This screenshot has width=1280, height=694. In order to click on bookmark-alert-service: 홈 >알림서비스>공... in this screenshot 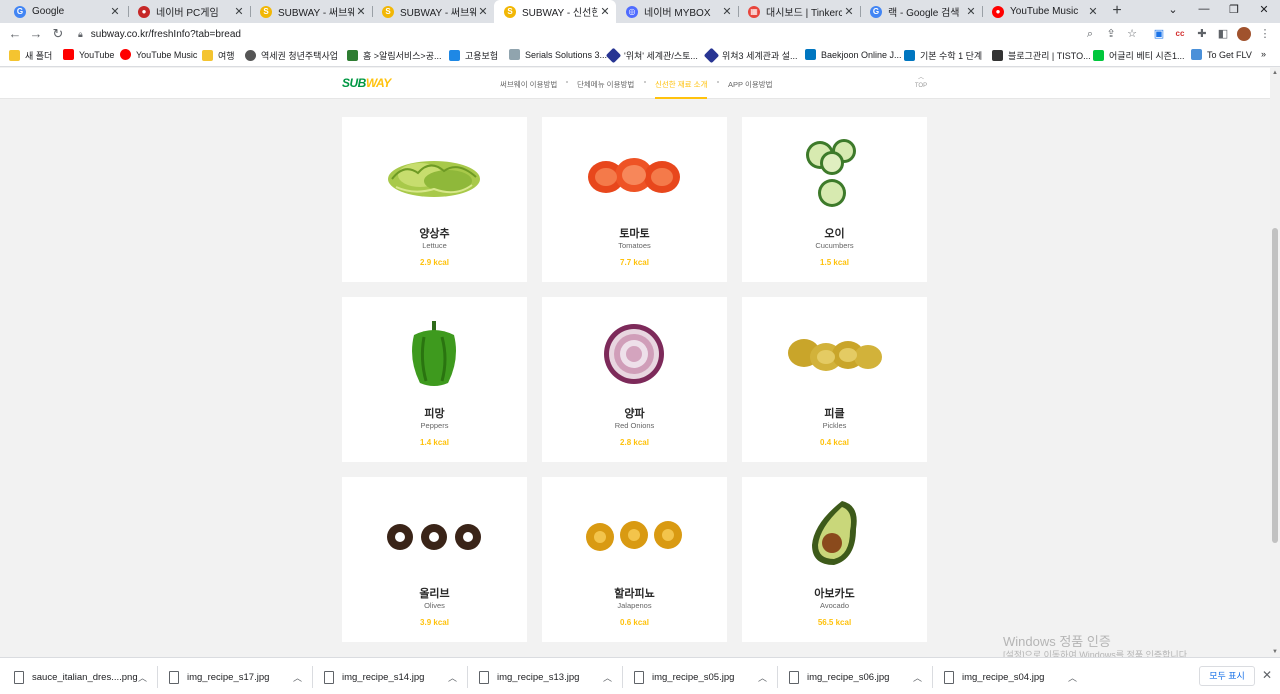, I will do `click(394, 55)`.